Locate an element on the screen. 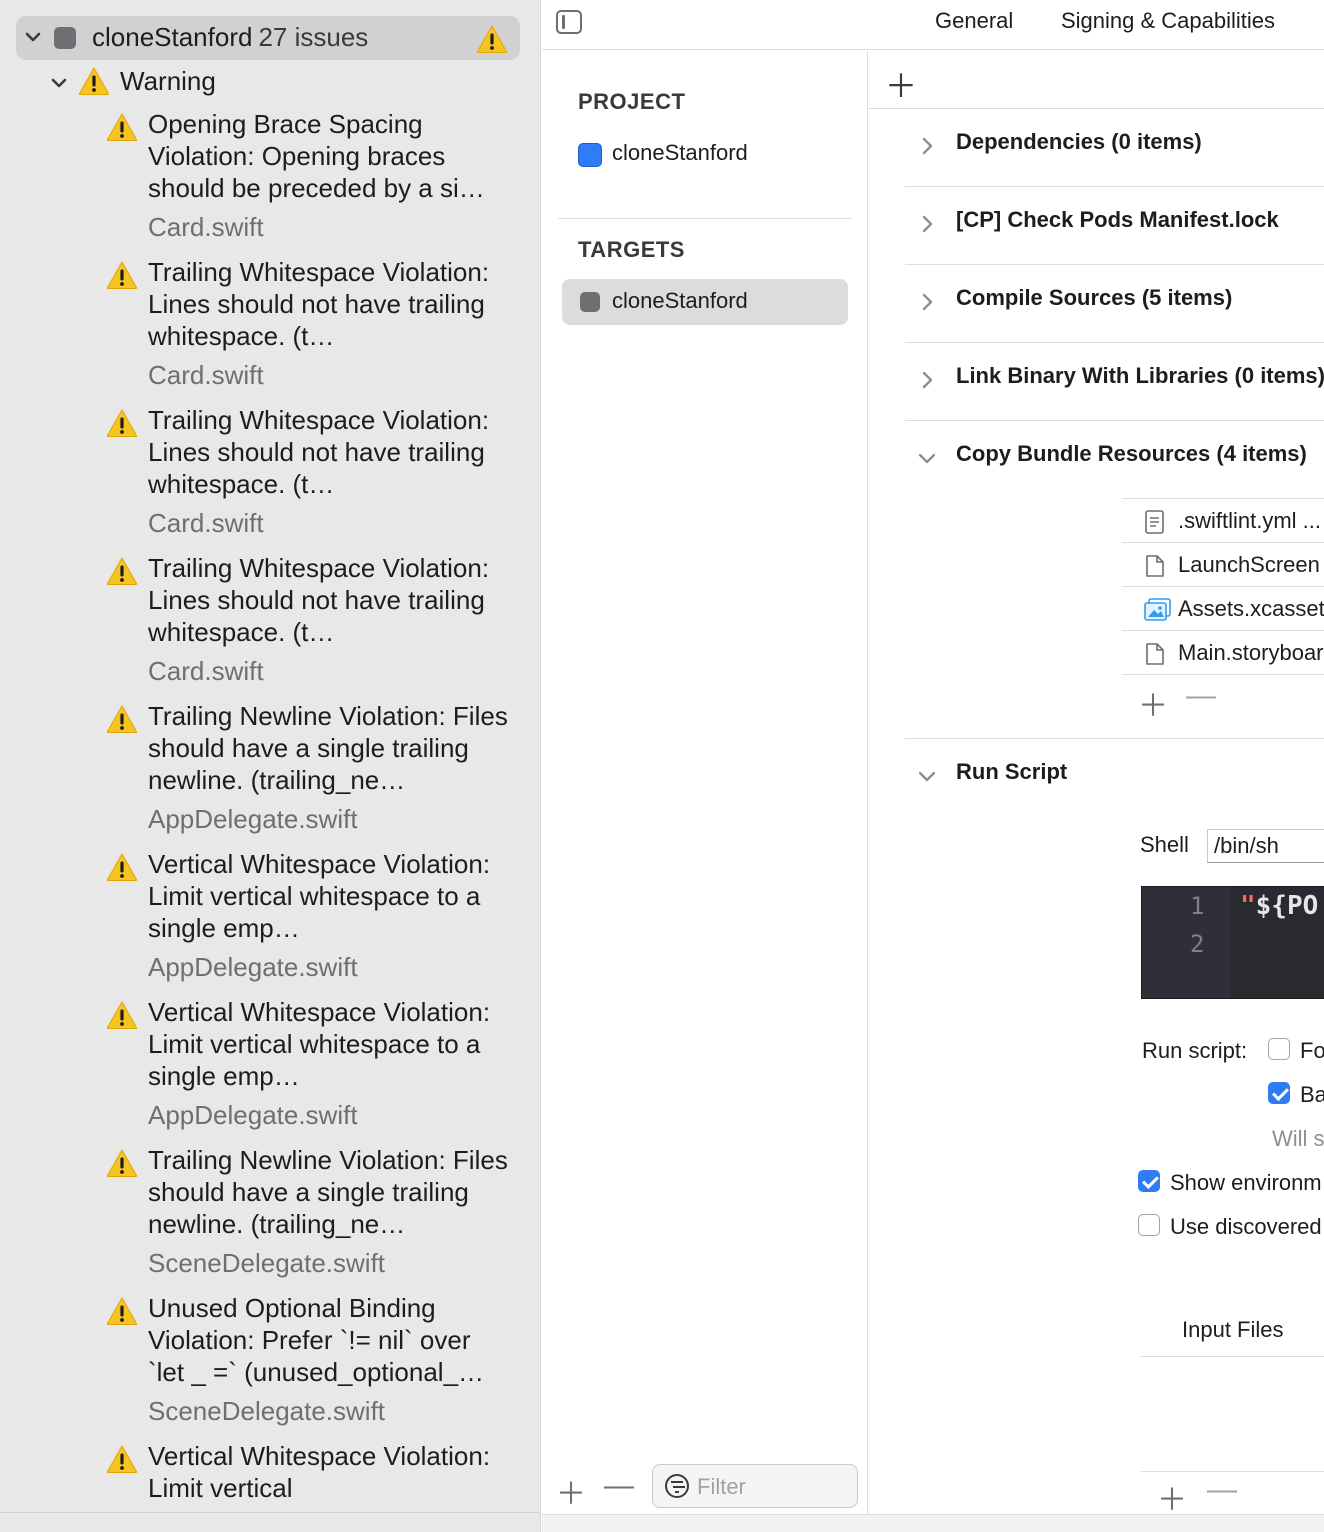 Image resolution: width=1324 pixels, height=1532 pixels. run-script-label: Run script: is located at coordinates (1195, 1050).